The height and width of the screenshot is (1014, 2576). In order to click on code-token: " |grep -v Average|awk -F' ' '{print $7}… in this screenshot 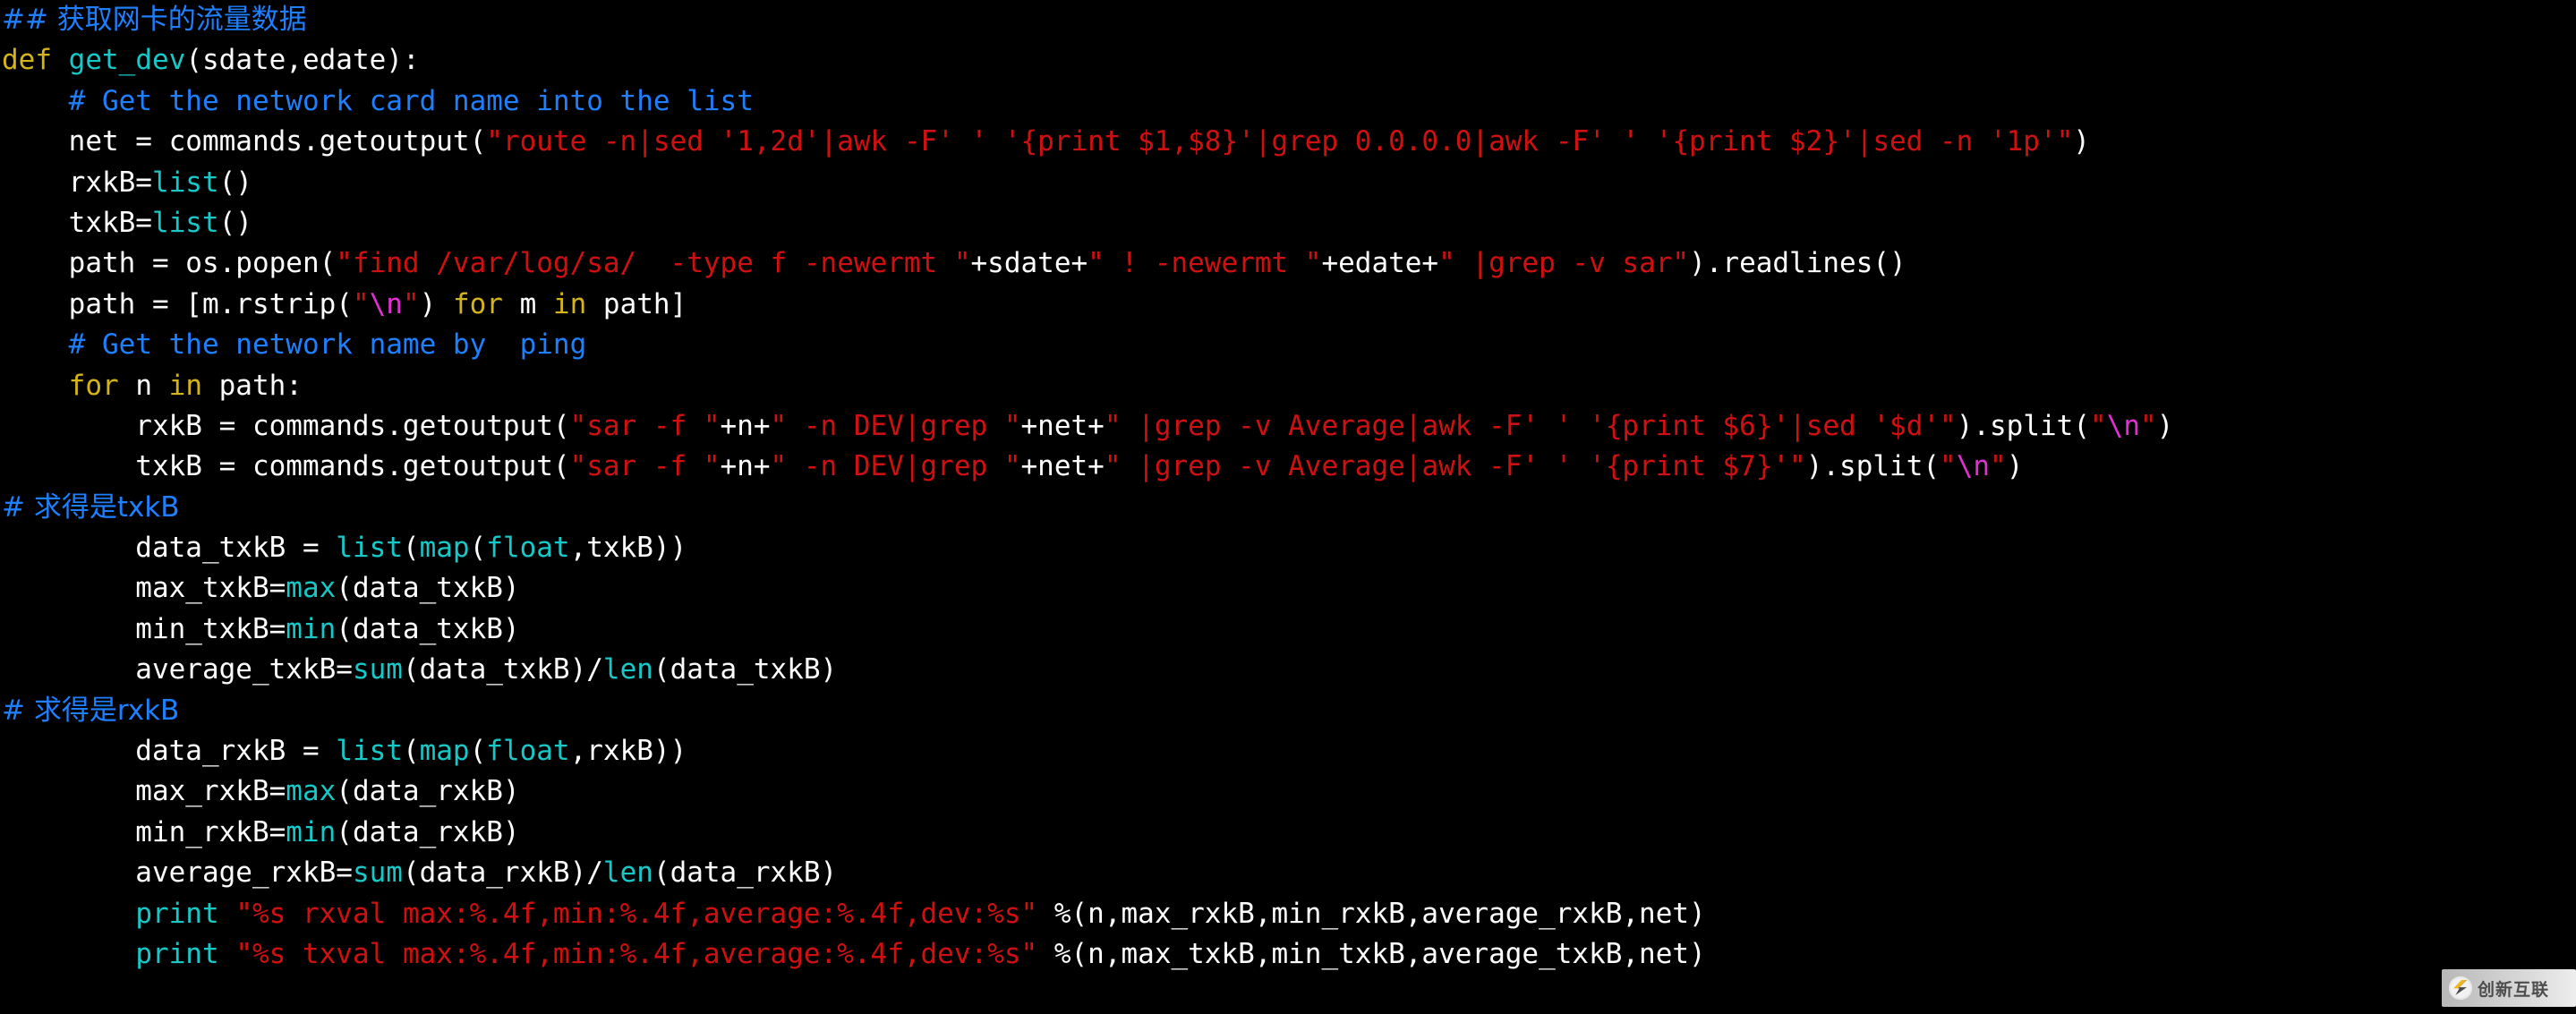, I will do `click(1455, 466)`.